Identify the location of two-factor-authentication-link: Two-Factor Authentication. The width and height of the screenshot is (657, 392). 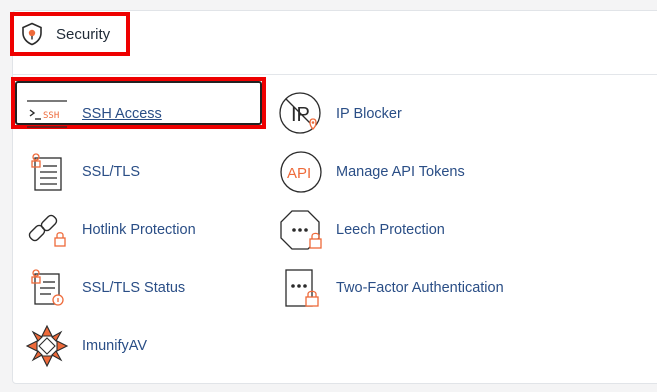
(391, 288).